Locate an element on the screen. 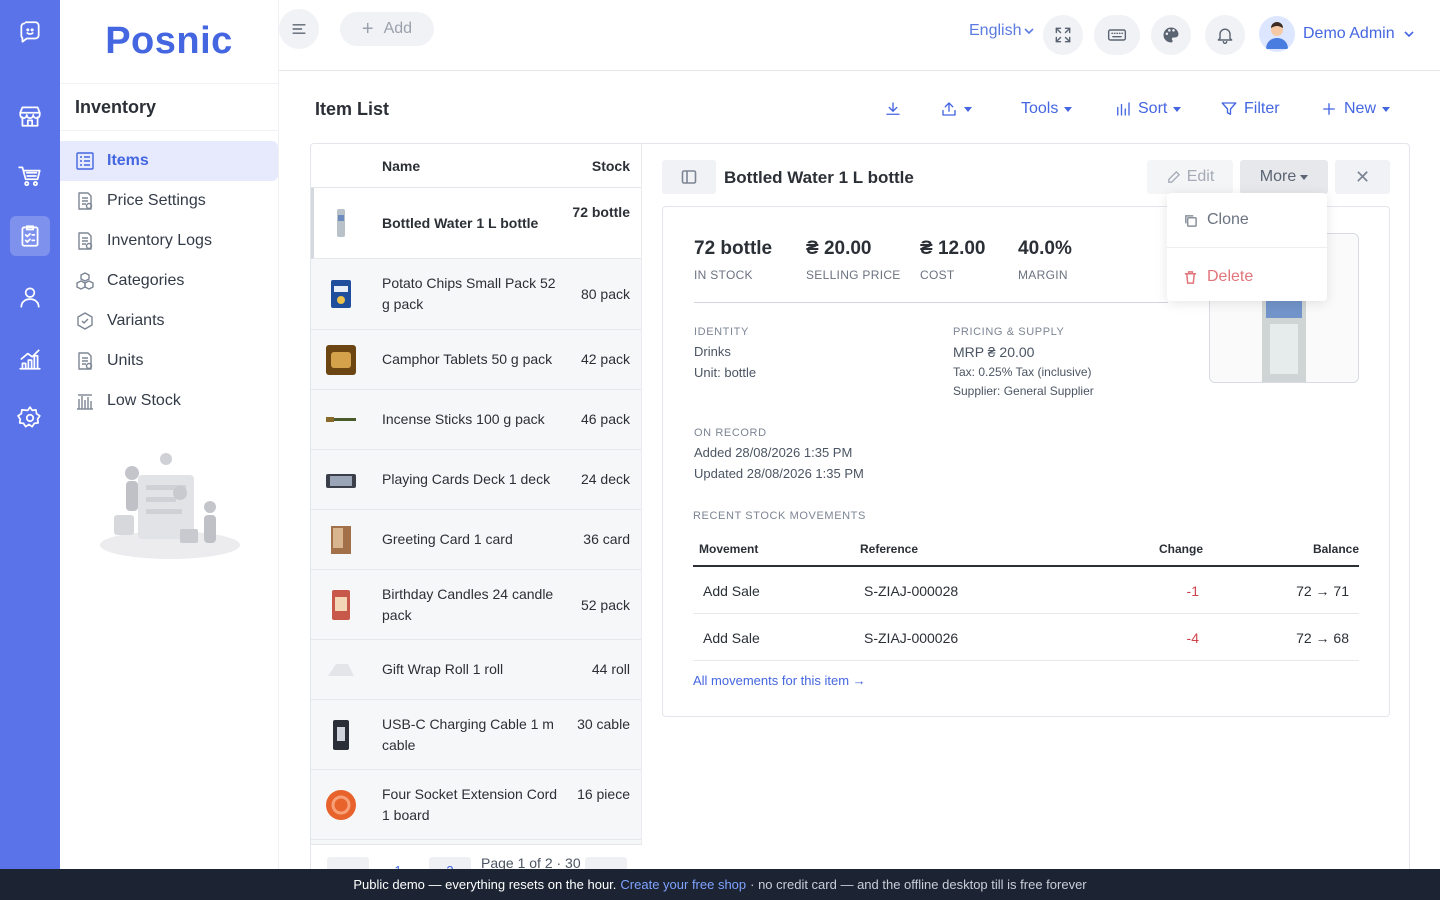 The width and height of the screenshot is (1440, 900). add-button: + Add is located at coordinates (387, 29).